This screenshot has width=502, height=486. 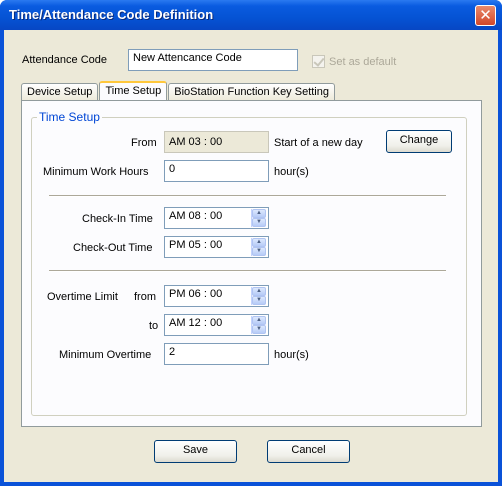 What do you see at coordinates (105, 355) in the screenshot?
I see `min-overtime-label: Minimum Overtime` at bounding box center [105, 355].